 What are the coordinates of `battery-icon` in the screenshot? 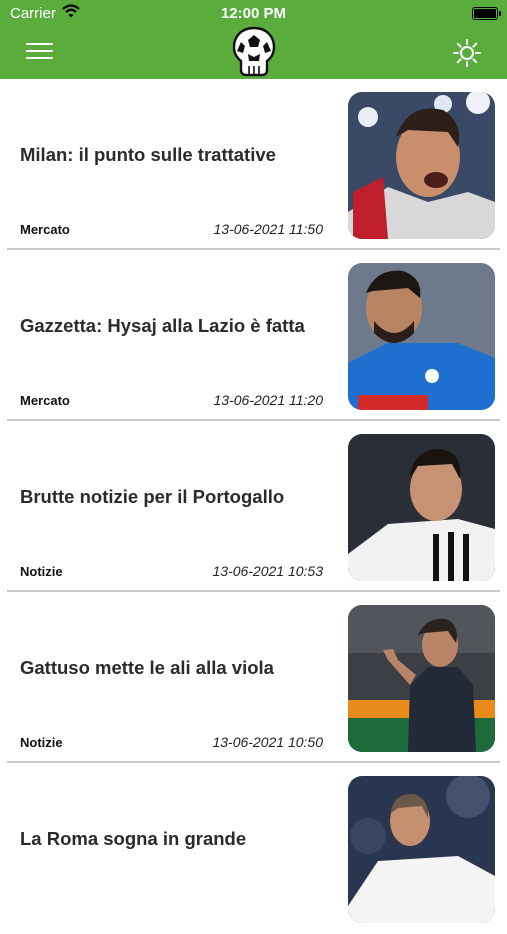 It's located at (486, 13).